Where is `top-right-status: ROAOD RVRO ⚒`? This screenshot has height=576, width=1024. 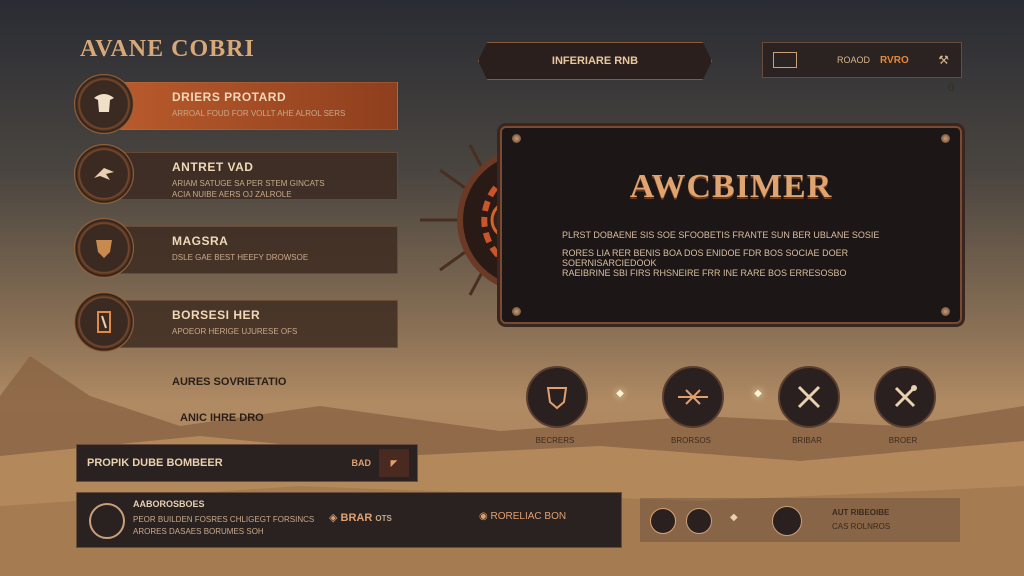
top-right-status: ROAOD RVRO ⚒ is located at coordinates (862, 60).